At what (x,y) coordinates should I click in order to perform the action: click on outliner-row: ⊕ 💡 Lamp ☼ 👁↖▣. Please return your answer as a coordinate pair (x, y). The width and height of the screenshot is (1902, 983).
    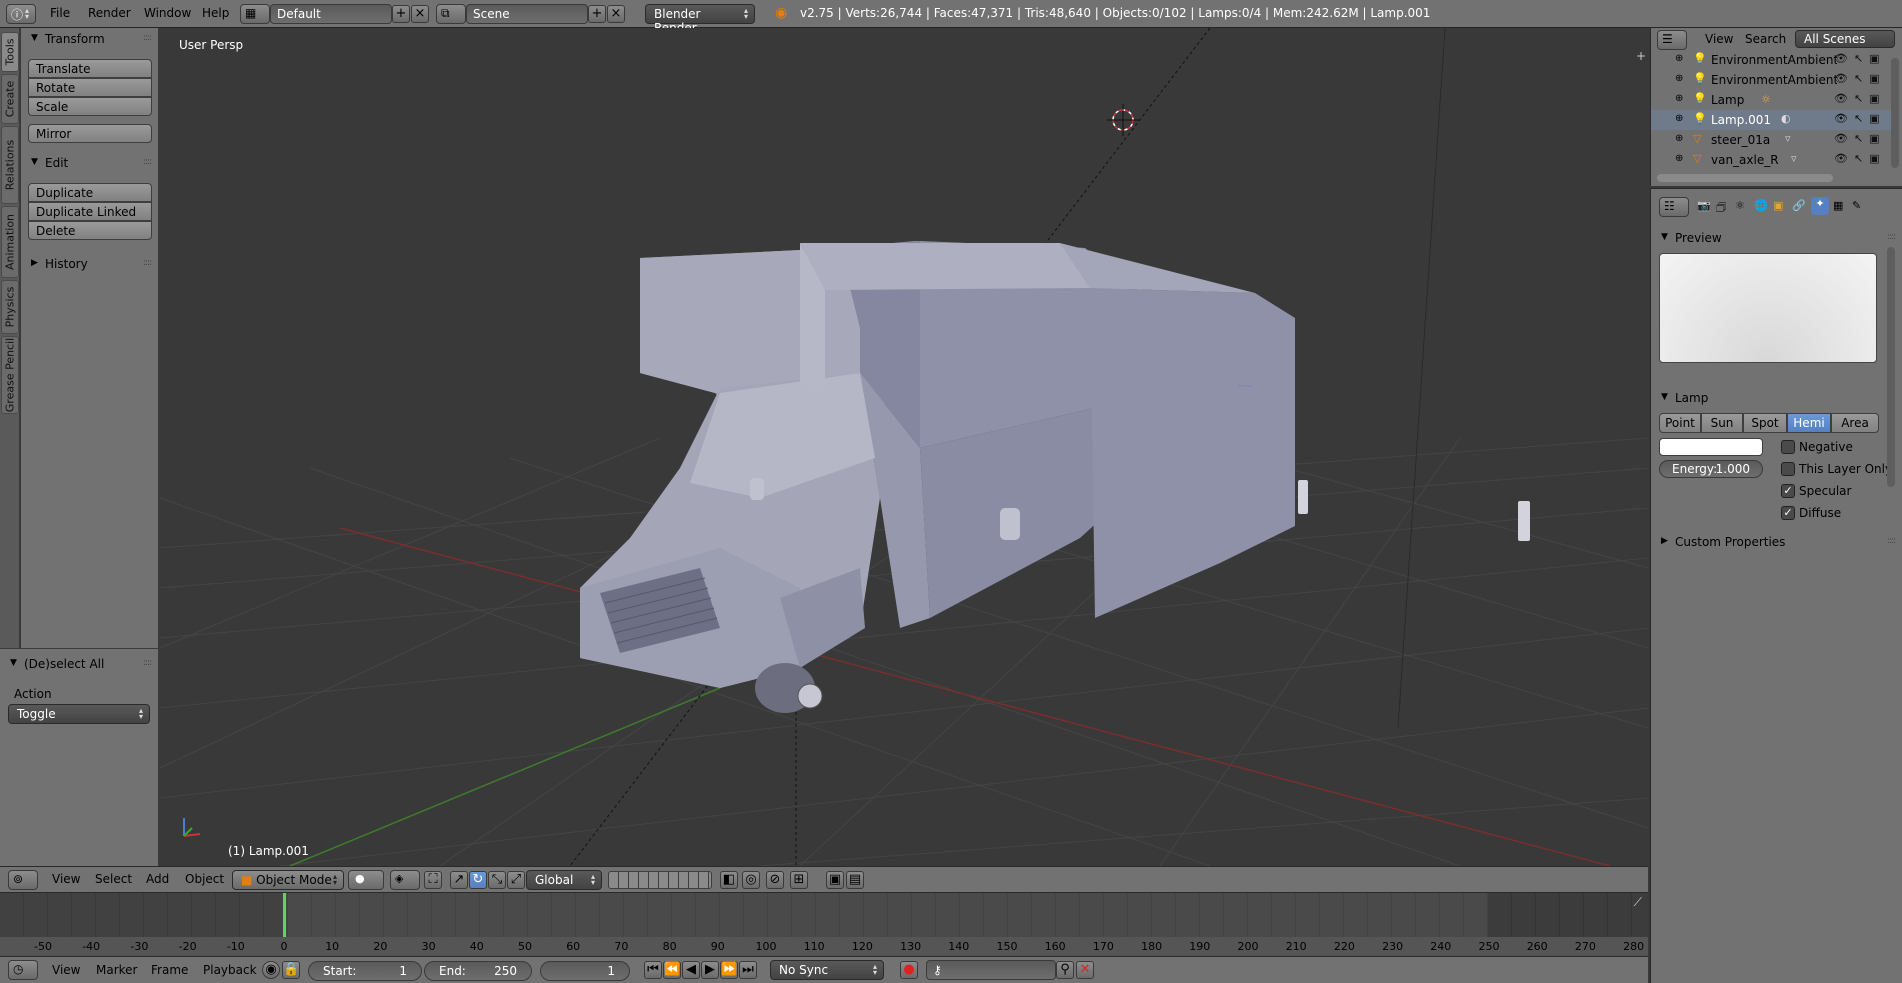
    Looking at the image, I should click on (1771, 100).